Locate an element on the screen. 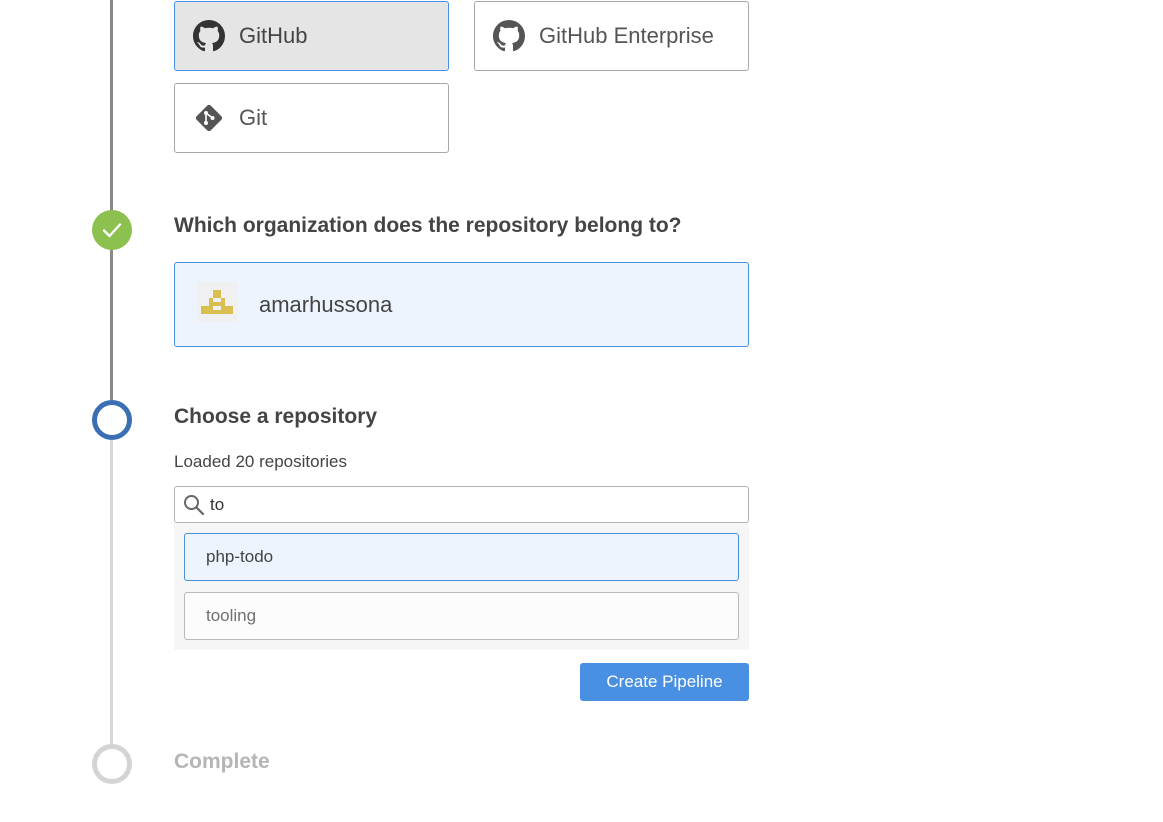 Image resolution: width=1163 pixels, height=822 pixels. repo-search is located at coordinates (461, 504).